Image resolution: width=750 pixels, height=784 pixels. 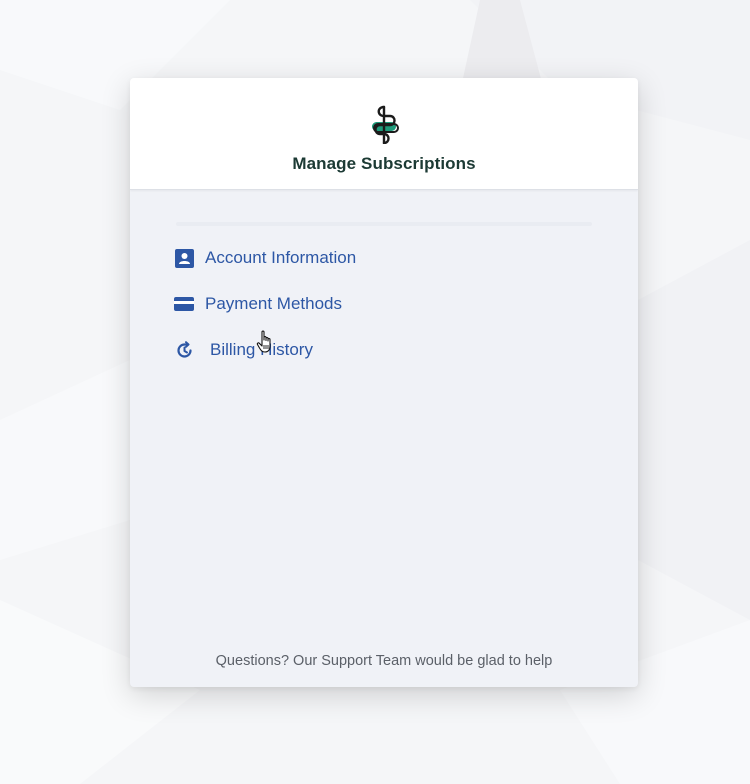 I want to click on menu-item-billing-history: Billing History, so click(x=265, y=350).